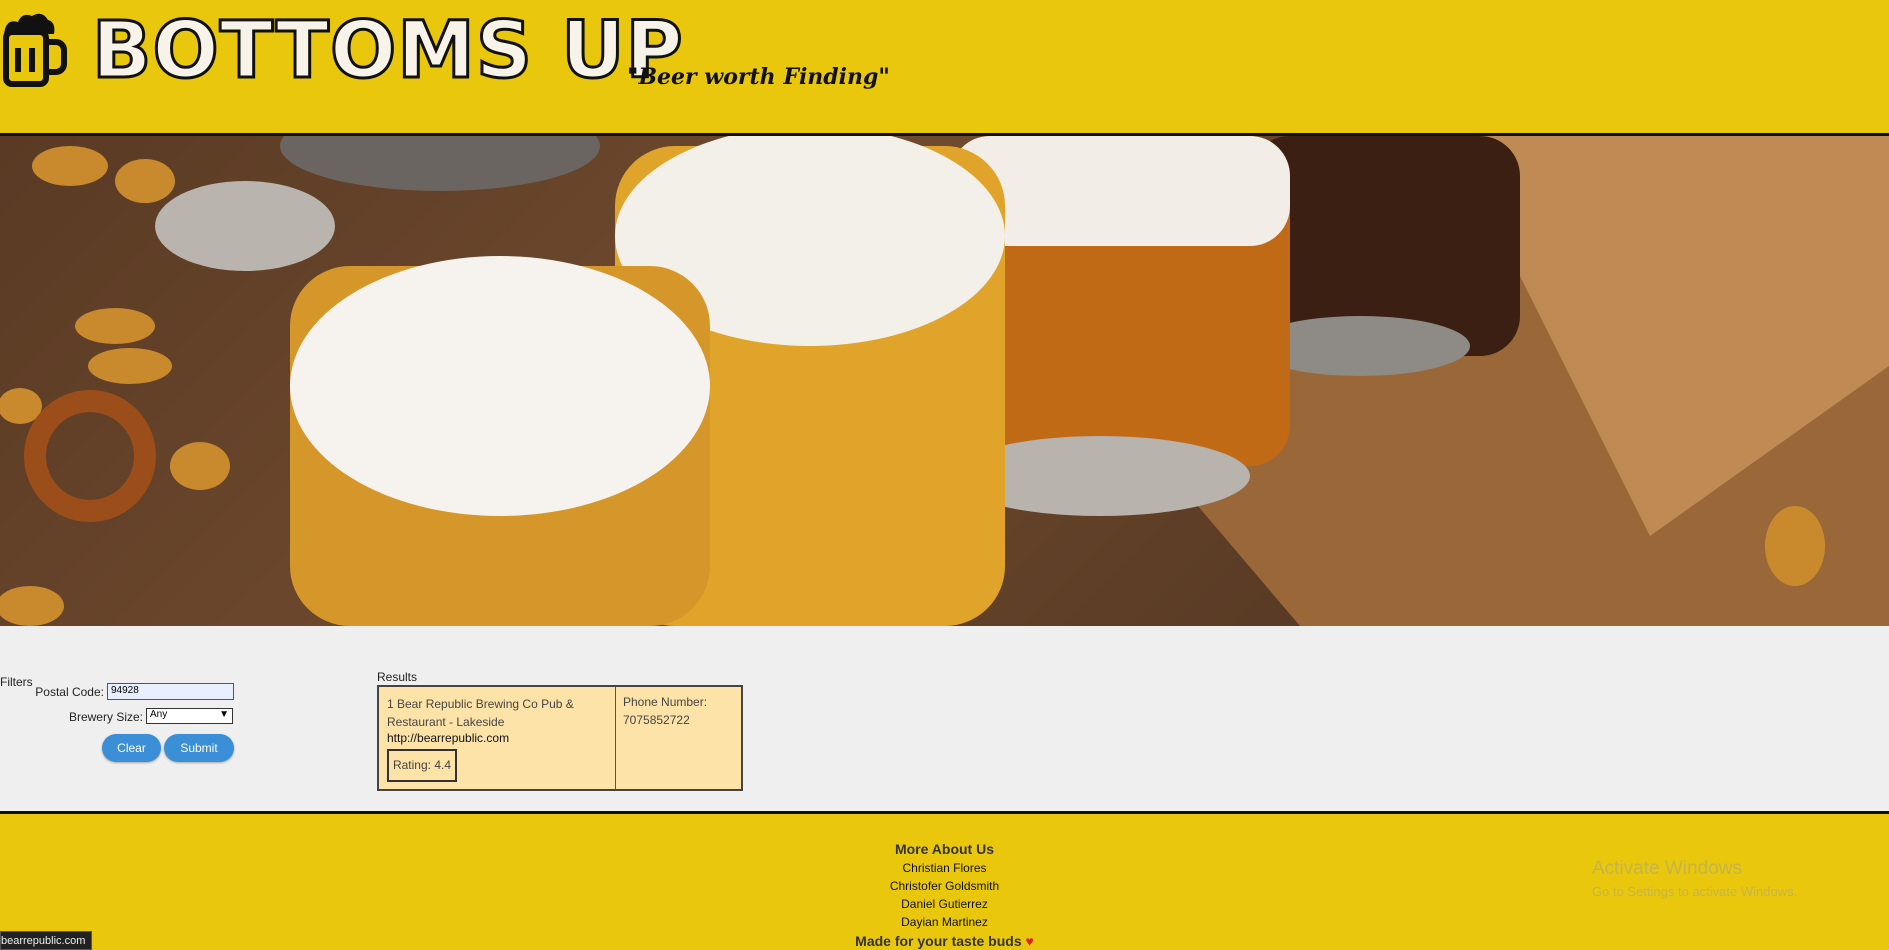  I want to click on team-member: Daniel Gutierrez, so click(944, 904).